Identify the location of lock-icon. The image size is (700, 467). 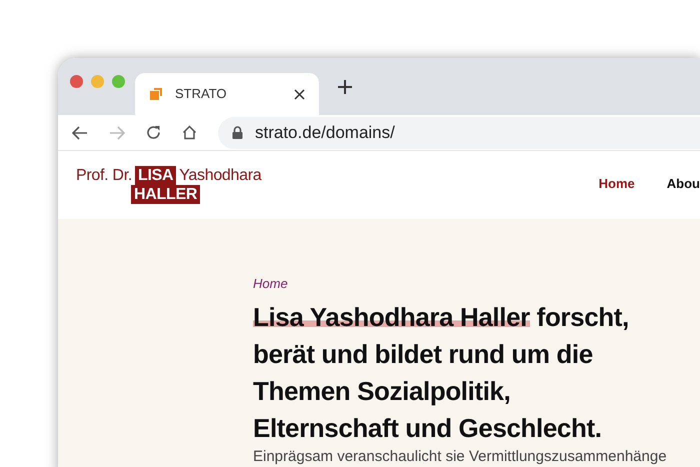
(237, 132).